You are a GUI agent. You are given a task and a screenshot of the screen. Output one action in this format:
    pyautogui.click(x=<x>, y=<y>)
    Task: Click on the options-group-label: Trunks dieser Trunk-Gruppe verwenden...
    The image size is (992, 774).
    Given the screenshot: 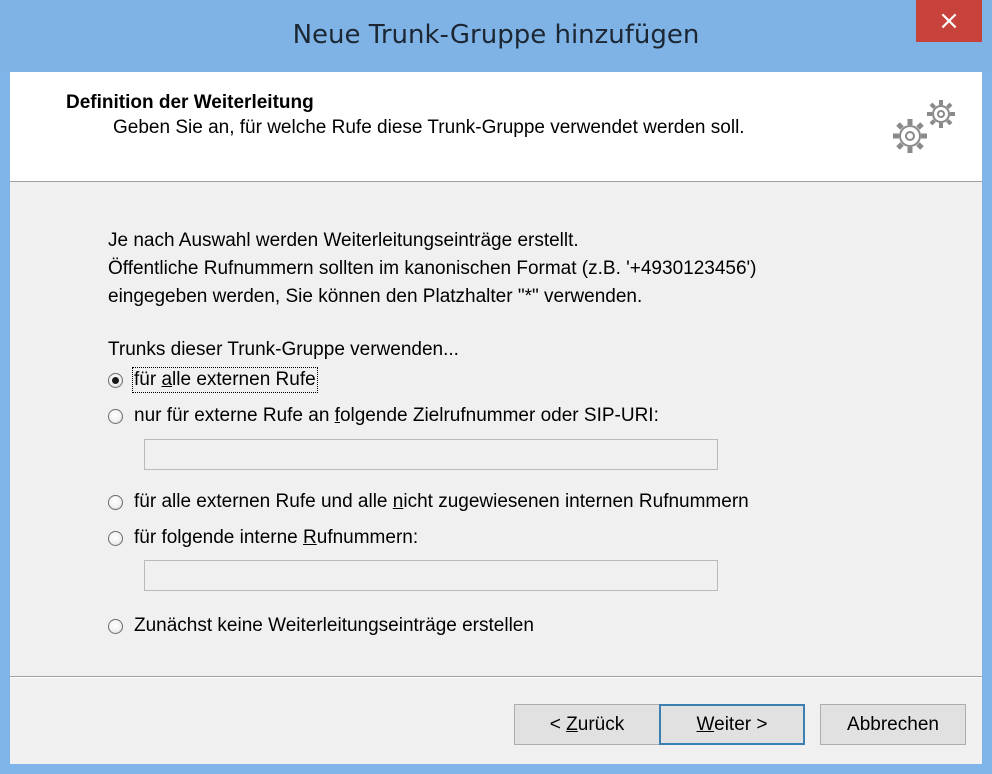 What is the action you would take?
    pyautogui.click(x=283, y=349)
    